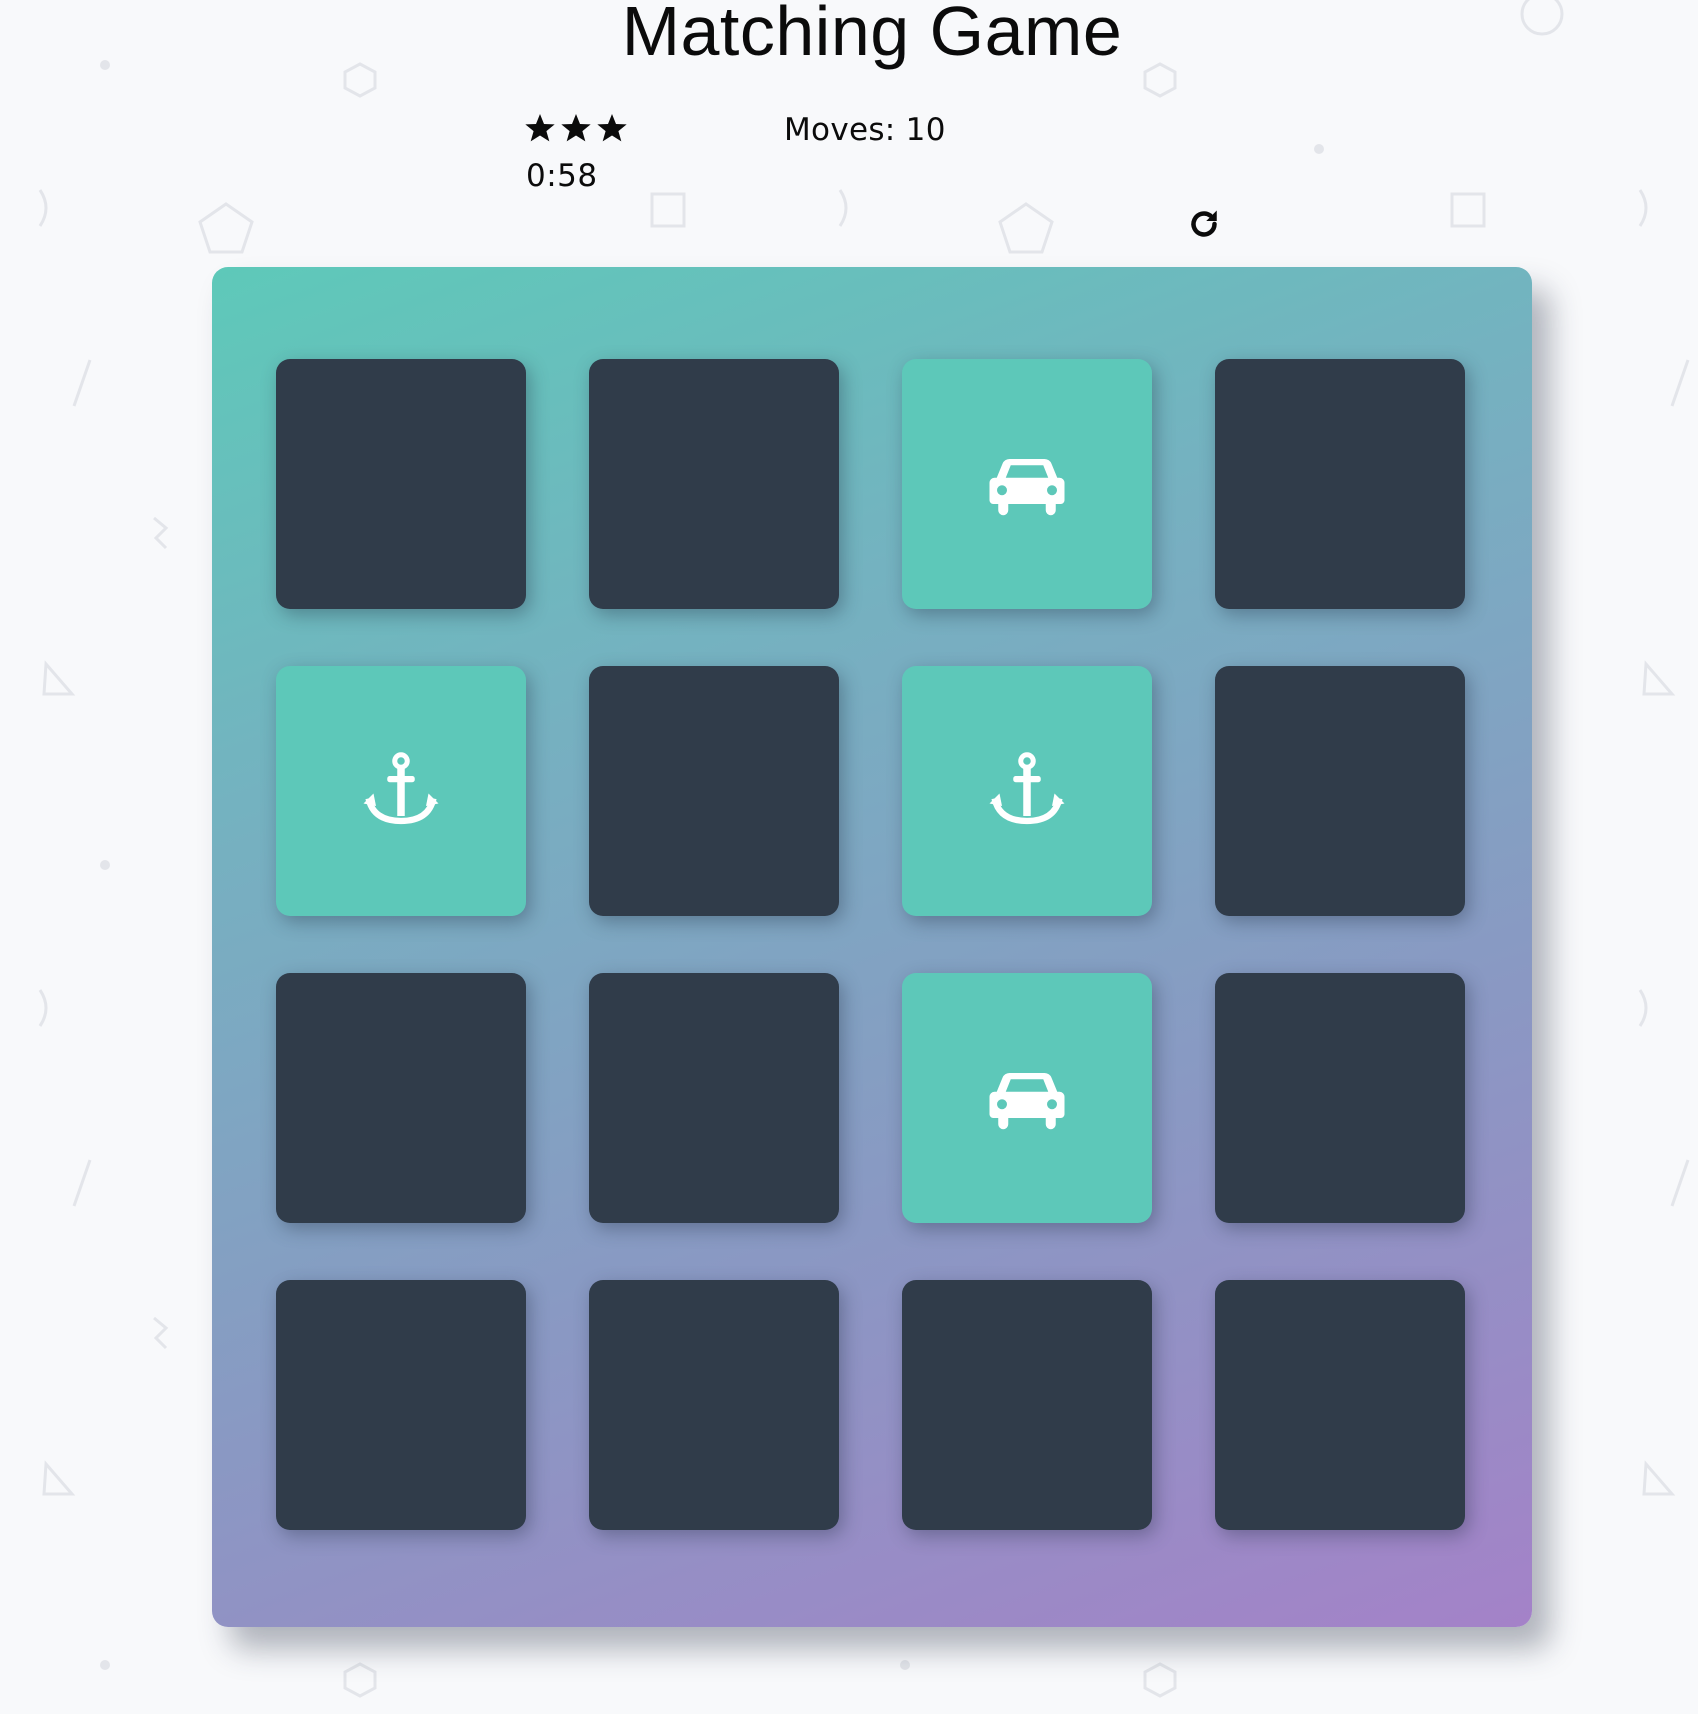 The height and width of the screenshot is (1714, 1698). I want to click on star-rating, so click(576, 128).